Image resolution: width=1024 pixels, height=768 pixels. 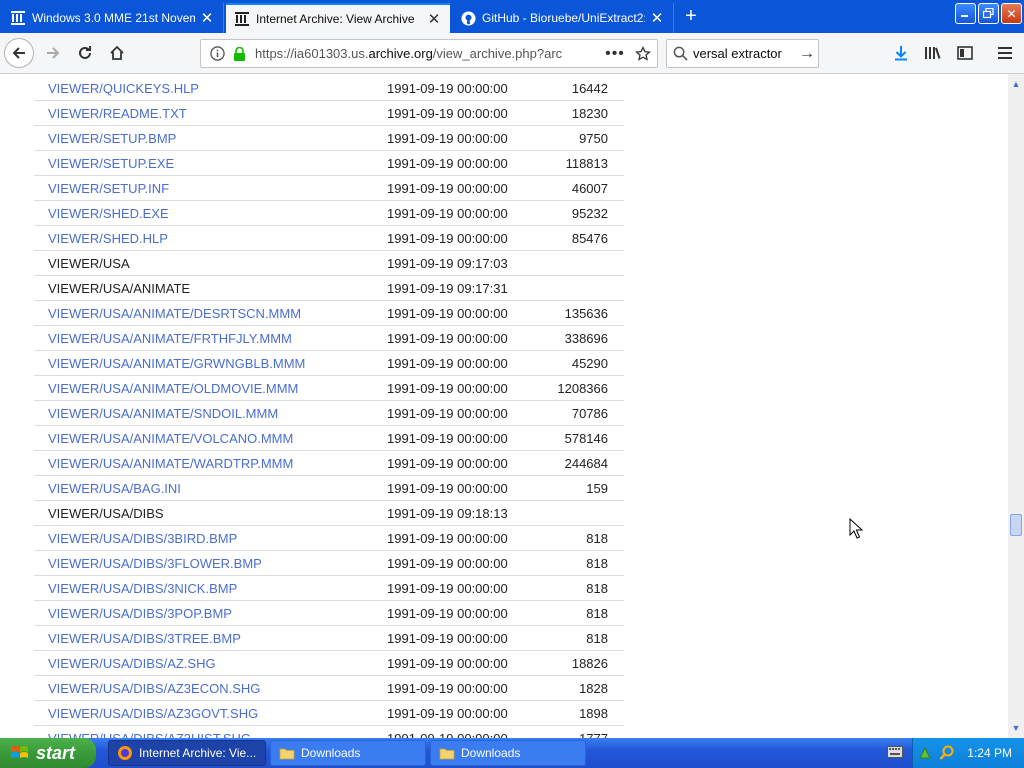 I want to click on archive-favicon-icon, so click(x=18, y=18).